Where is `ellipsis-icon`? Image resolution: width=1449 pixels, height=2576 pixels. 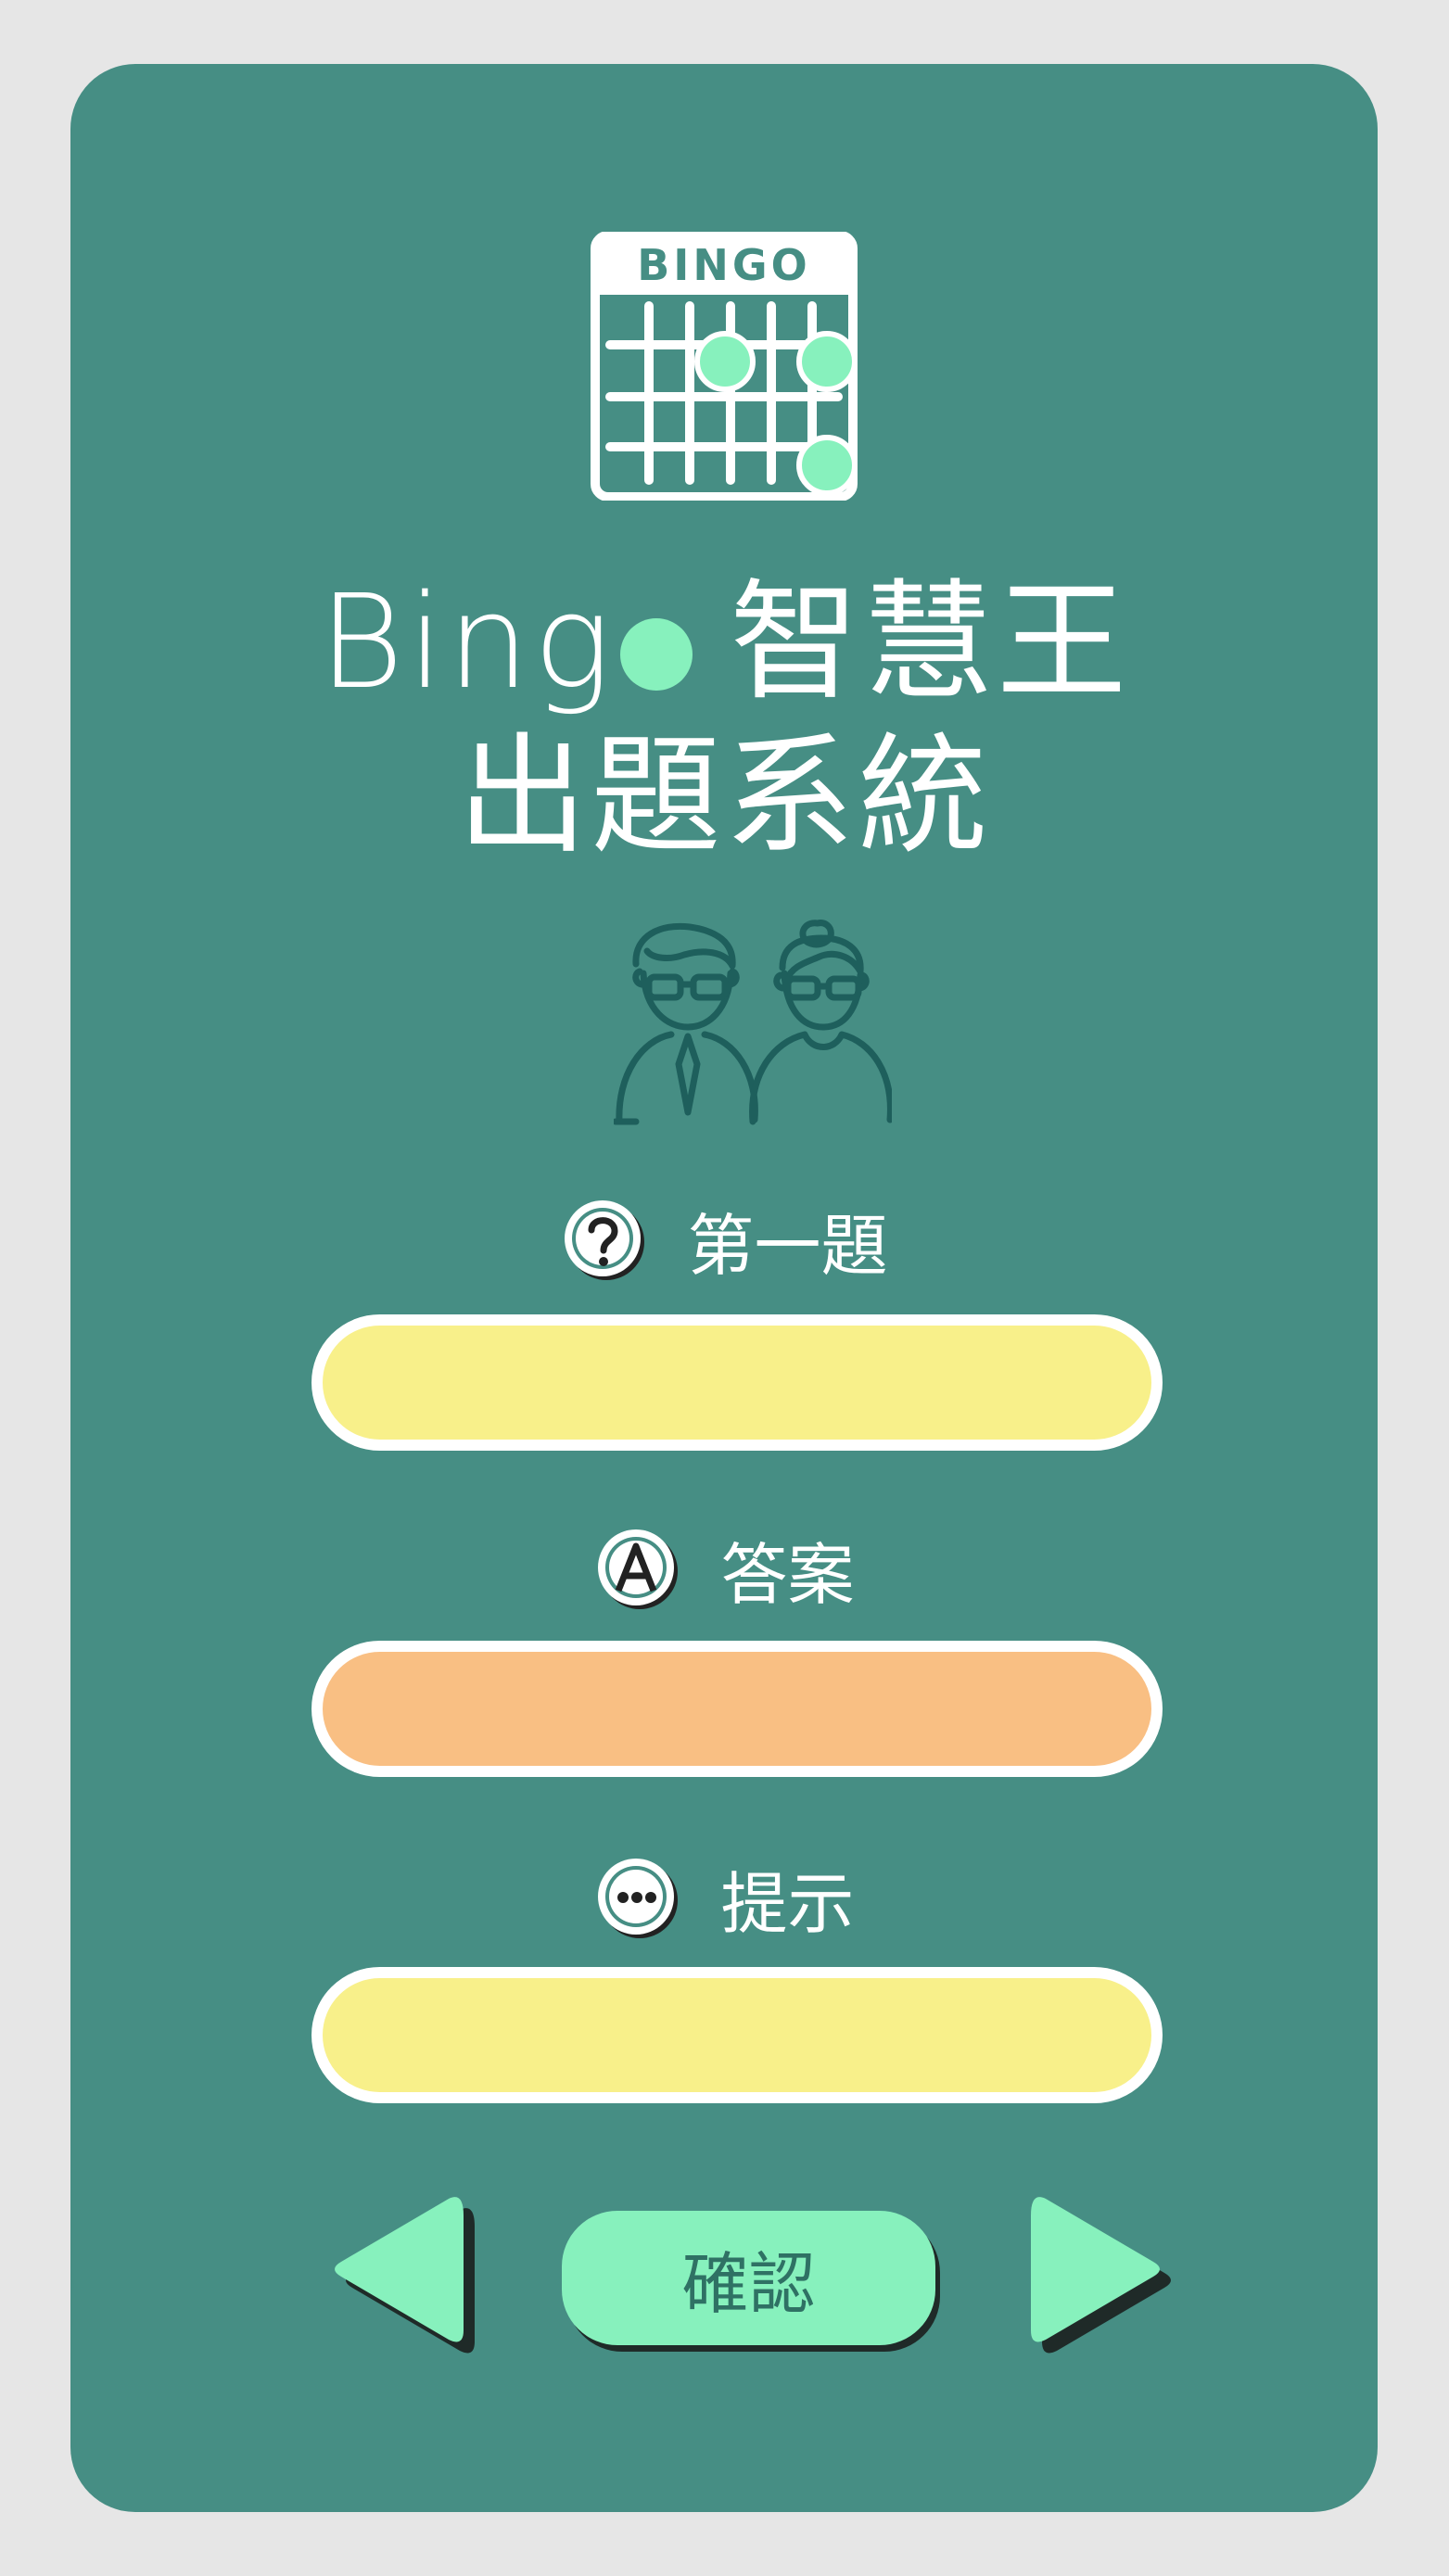
ellipsis-icon is located at coordinates (638, 1898).